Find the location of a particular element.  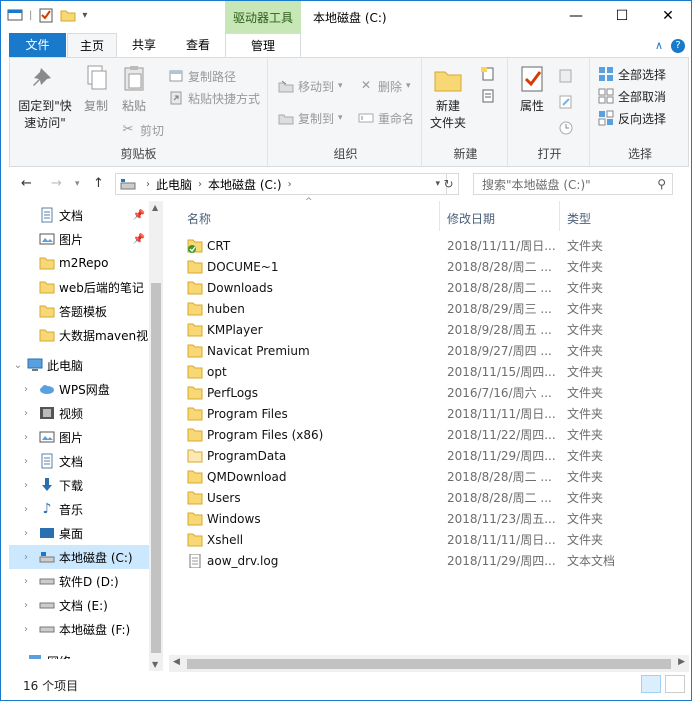

cut-button: ✂ 剪切 is located at coordinates (142, 130).